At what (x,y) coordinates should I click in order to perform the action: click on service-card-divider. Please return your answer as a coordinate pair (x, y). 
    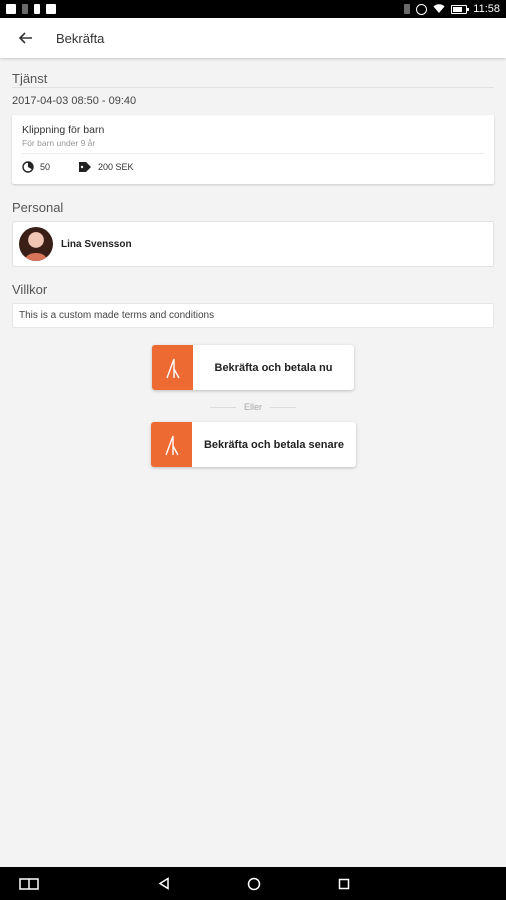
    Looking at the image, I should click on (253, 153).